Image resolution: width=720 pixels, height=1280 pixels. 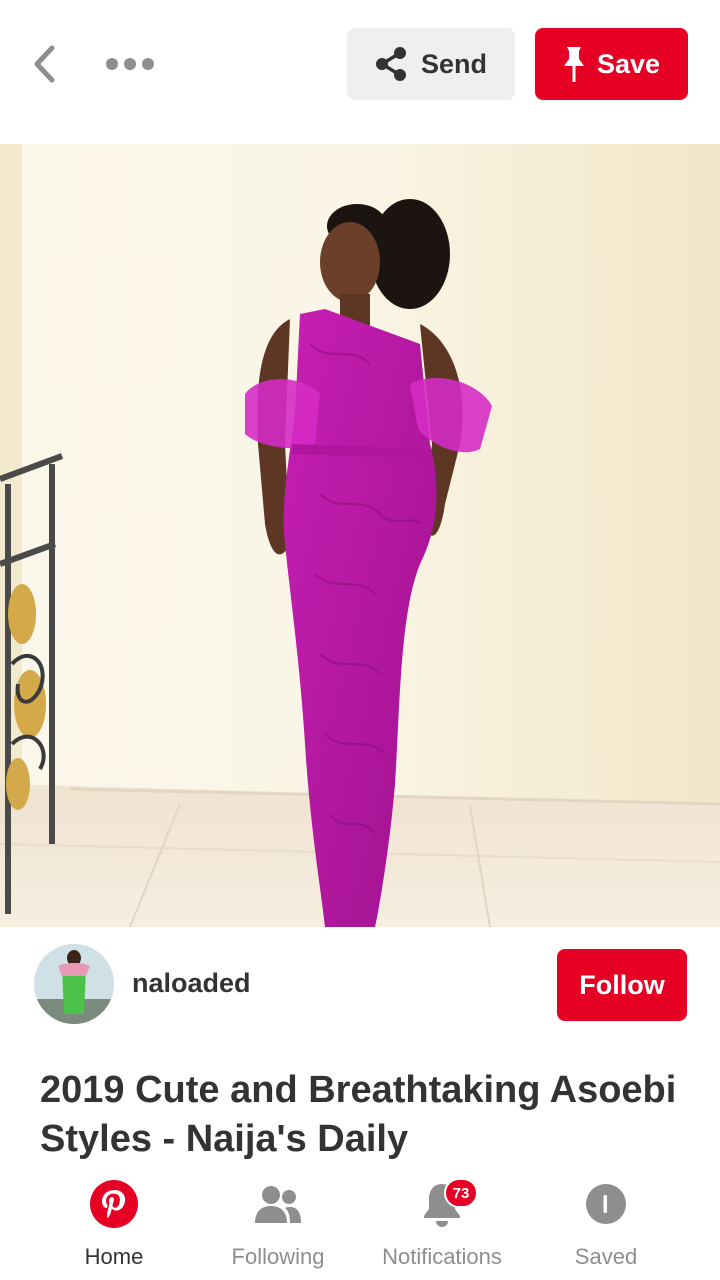 What do you see at coordinates (390, 64) in the screenshot?
I see `share-icon` at bounding box center [390, 64].